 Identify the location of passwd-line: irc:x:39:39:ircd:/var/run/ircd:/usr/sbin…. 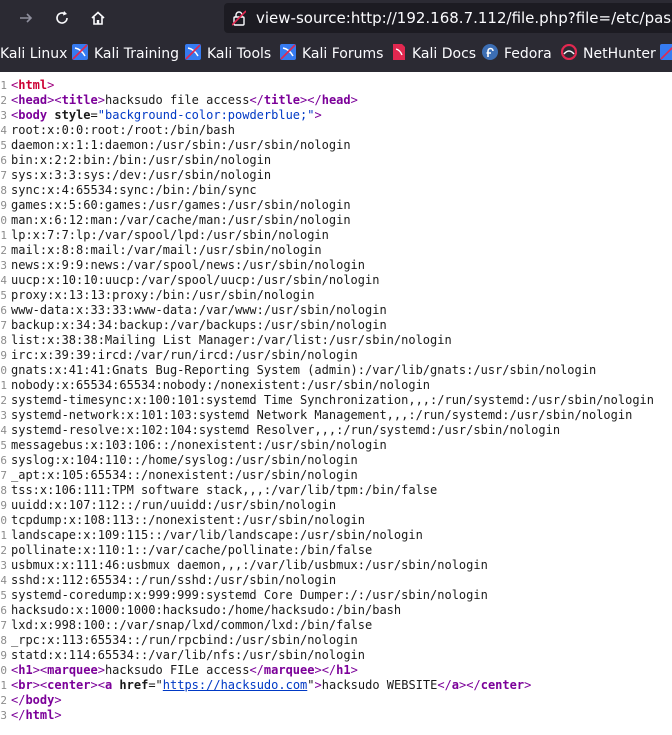
(184, 355).